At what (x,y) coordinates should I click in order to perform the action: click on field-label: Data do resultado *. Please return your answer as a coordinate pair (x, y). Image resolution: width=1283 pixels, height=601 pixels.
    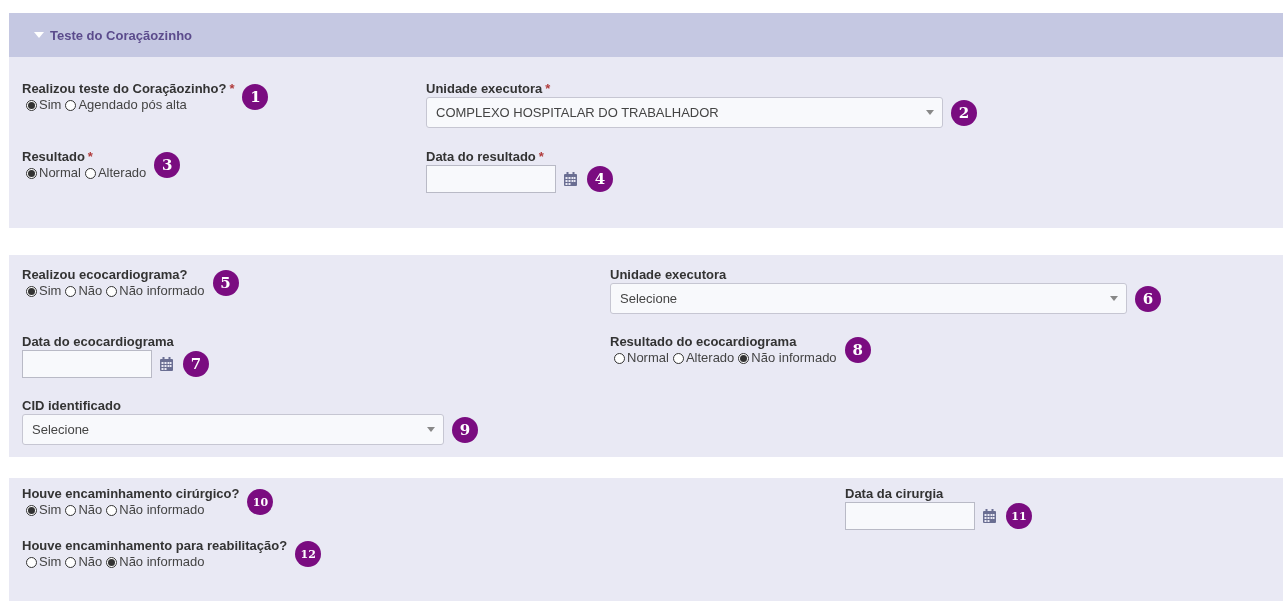
    Looking at the image, I should click on (485, 157).